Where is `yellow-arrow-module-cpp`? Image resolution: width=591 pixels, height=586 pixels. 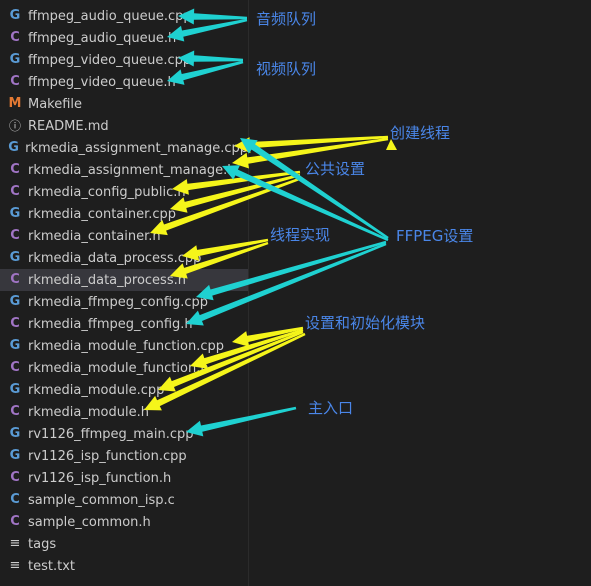
yellow-arrow-module-cpp is located at coordinates (231, 361).